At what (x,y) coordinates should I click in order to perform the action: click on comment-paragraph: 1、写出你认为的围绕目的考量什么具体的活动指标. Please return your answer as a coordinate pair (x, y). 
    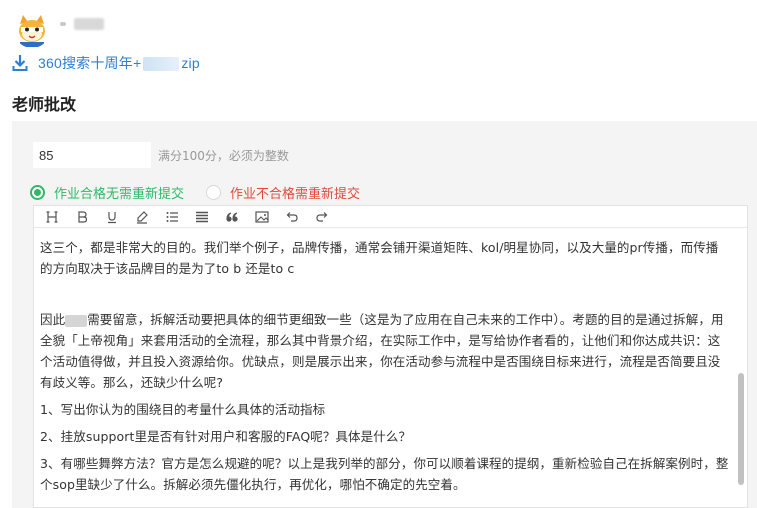
    Looking at the image, I should click on (183, 409).